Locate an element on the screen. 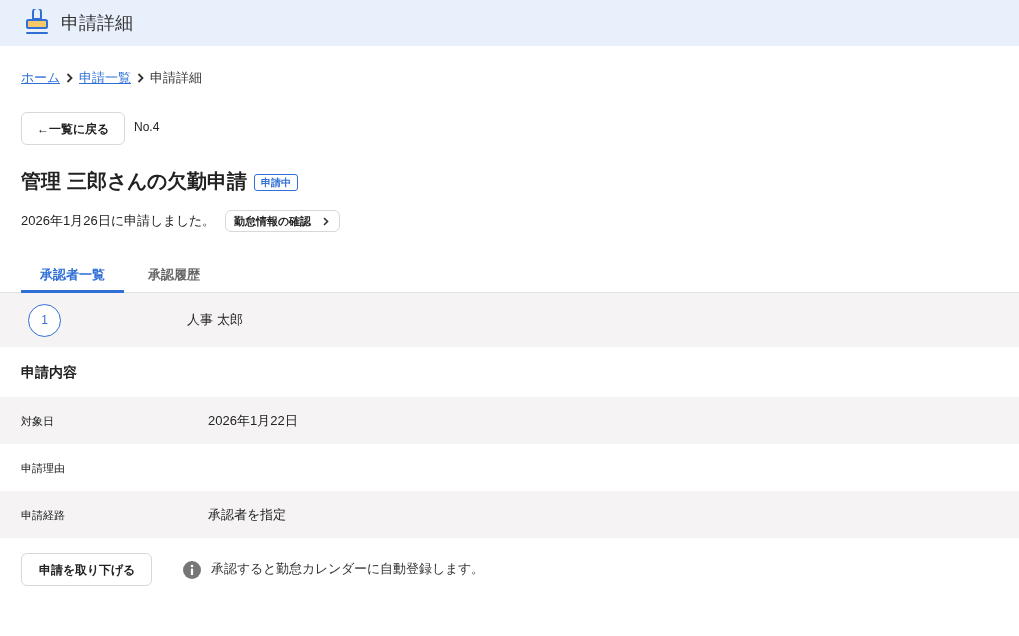 Image resolution: width=1019 pixels, height=636 pixels. back-button: ←一覧に戻る is located at coordinates (73, 128).